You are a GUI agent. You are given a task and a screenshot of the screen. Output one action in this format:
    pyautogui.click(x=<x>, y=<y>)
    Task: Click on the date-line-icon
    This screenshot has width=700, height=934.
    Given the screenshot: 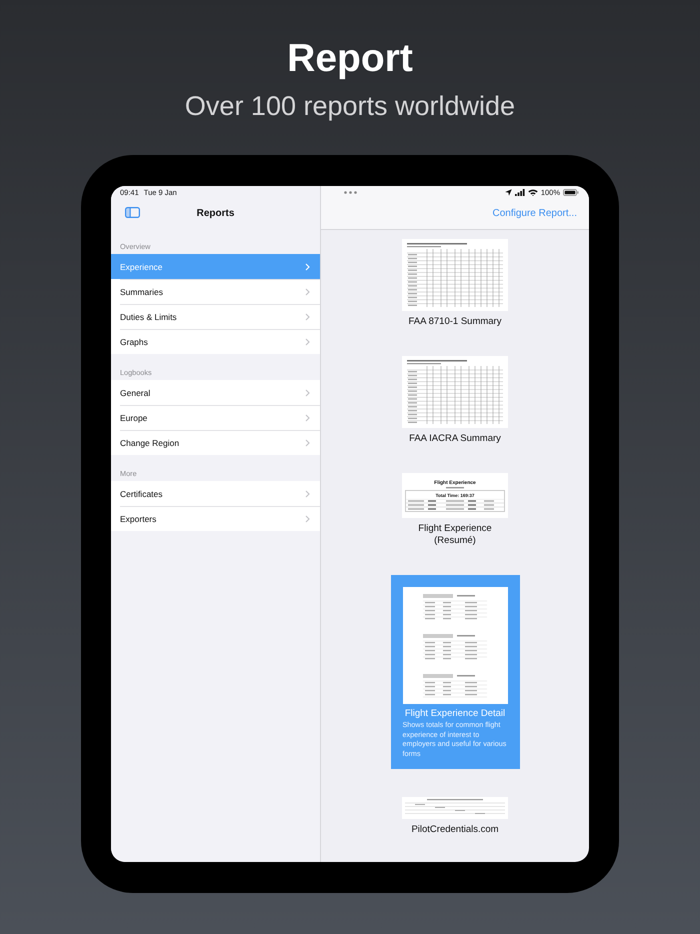 What is the action you would take?
    pyautogui.click(x=455, y=487)
    